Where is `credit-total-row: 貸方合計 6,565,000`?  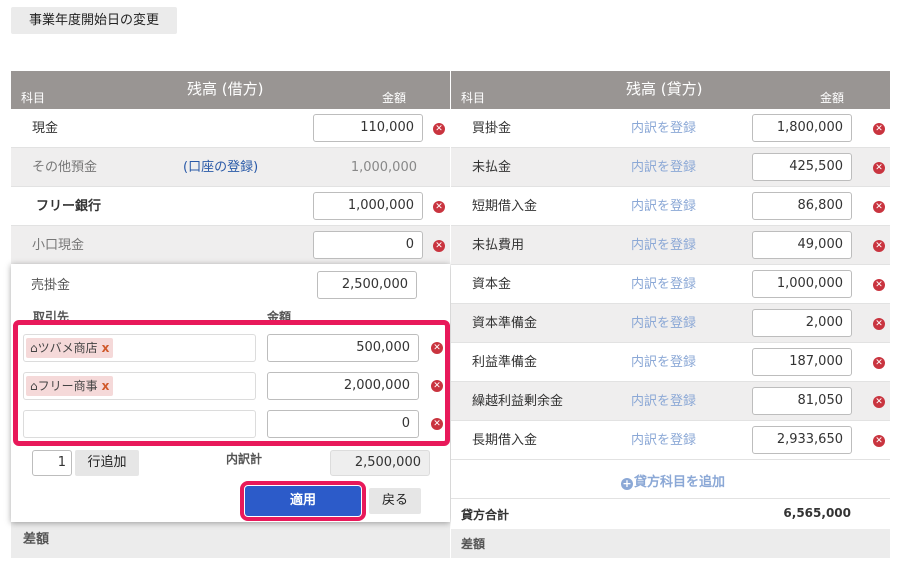 credit-total-row: 貸方合計 6,565,000 is located at coordinates (670, 514).